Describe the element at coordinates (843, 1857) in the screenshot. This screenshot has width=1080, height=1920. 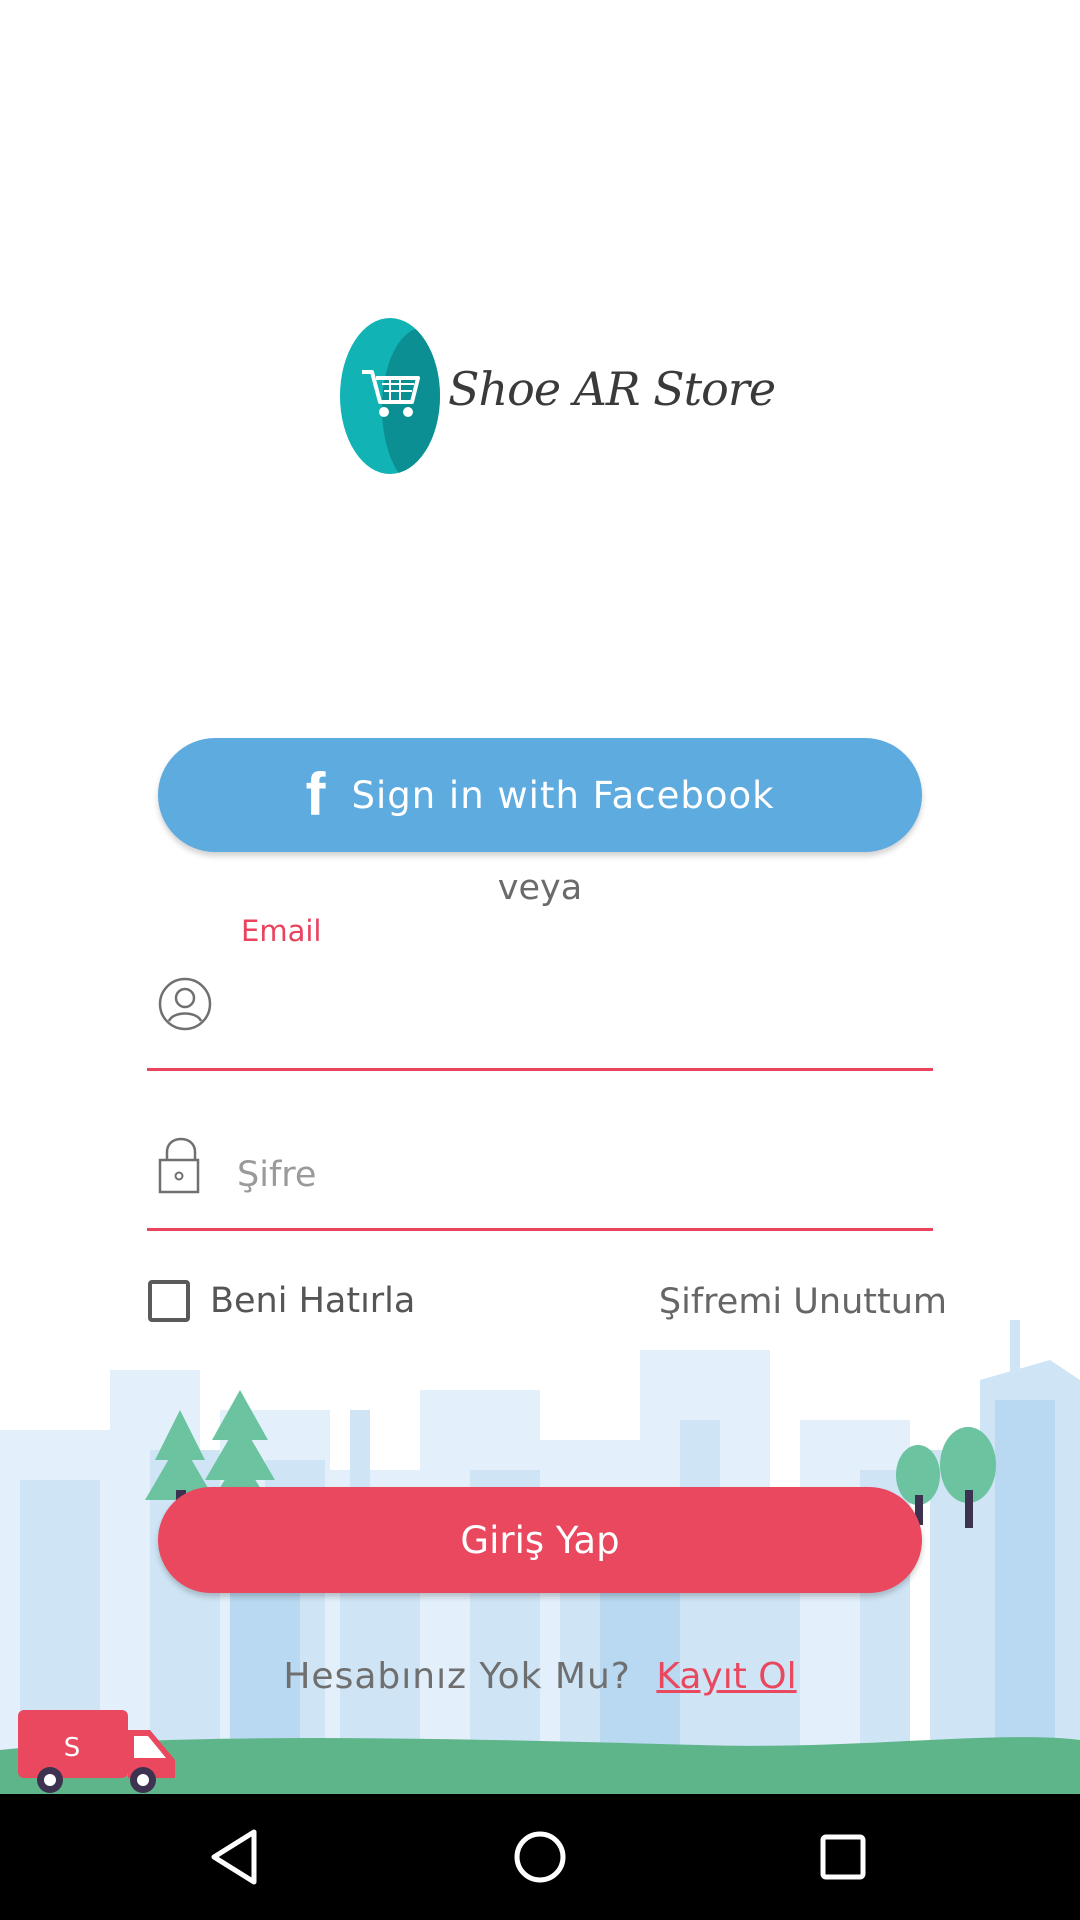
I see `recents-square-icon` at that location.